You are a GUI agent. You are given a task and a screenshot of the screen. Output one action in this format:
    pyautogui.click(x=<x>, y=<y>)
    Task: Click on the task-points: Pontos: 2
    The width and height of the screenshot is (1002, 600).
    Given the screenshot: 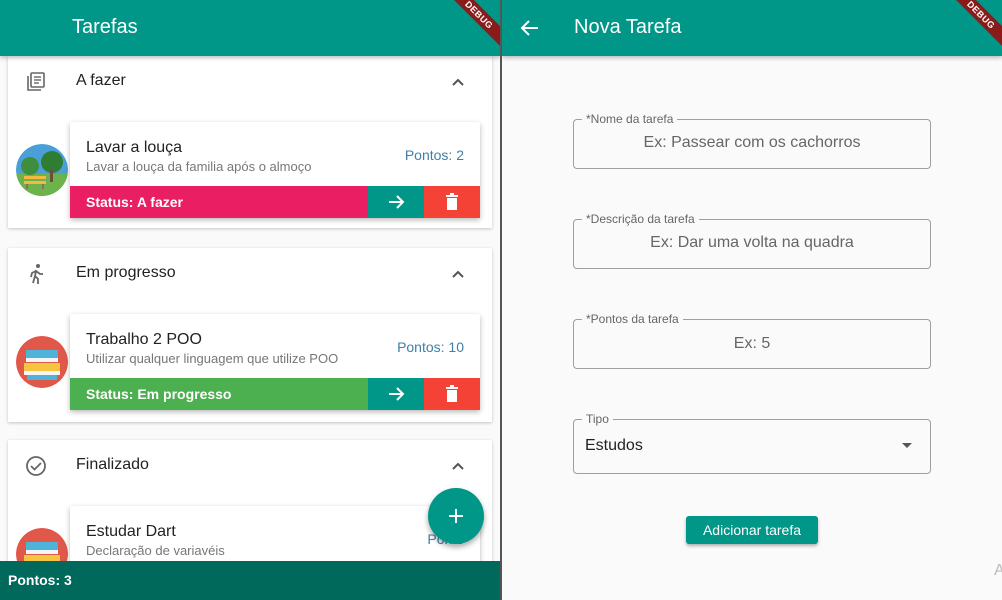 What is the action you would take?
    pyautogui.click(x=434, y=155)
    